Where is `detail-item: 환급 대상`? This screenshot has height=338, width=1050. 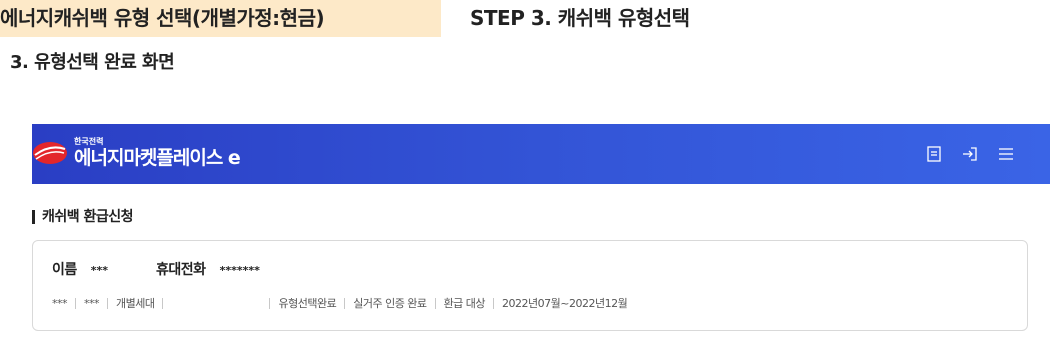 detail-item: 환급 대상 is located at coordinates (464, 303).